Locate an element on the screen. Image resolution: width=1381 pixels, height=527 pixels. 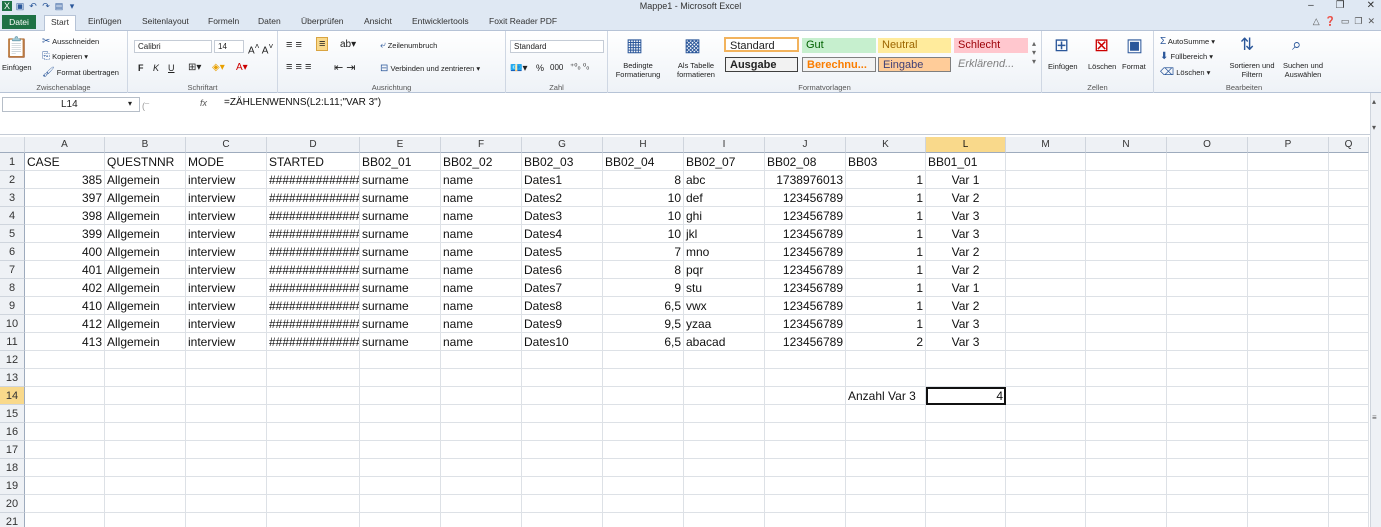
cell-J7: 123456789 is located at coordinates (805, 270).